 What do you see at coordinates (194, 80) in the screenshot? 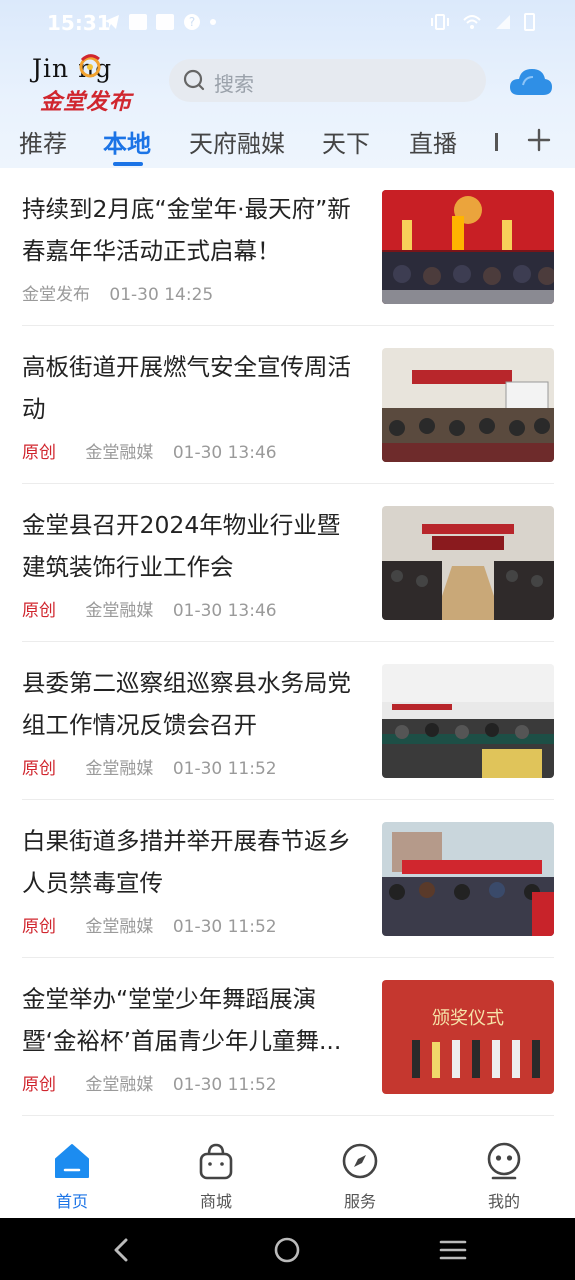
I see `search-icon` at bounding box center [194, 80].